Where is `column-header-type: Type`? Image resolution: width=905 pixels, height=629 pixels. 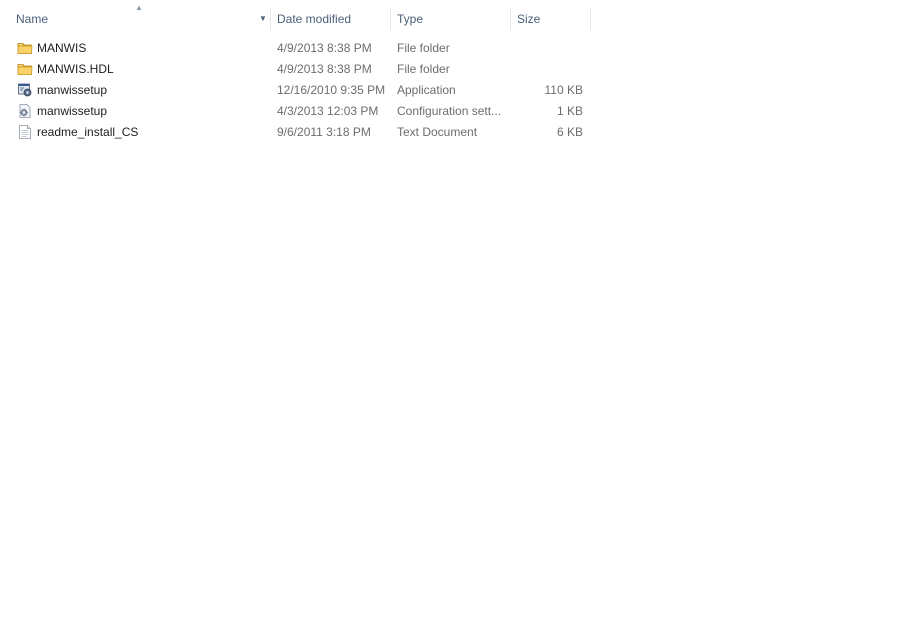 column-header-type: Type is located at coordinates (452, 19).